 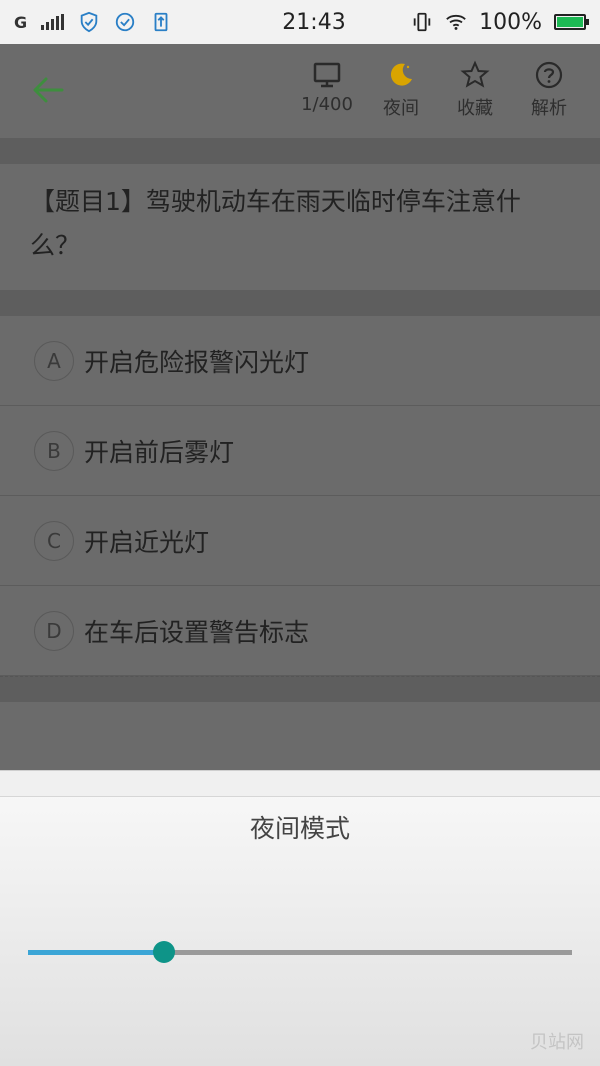 What do you see at coordinates (300, 736) in the screenshot?
I see `content-bottom` at bounding box center [300, 736].